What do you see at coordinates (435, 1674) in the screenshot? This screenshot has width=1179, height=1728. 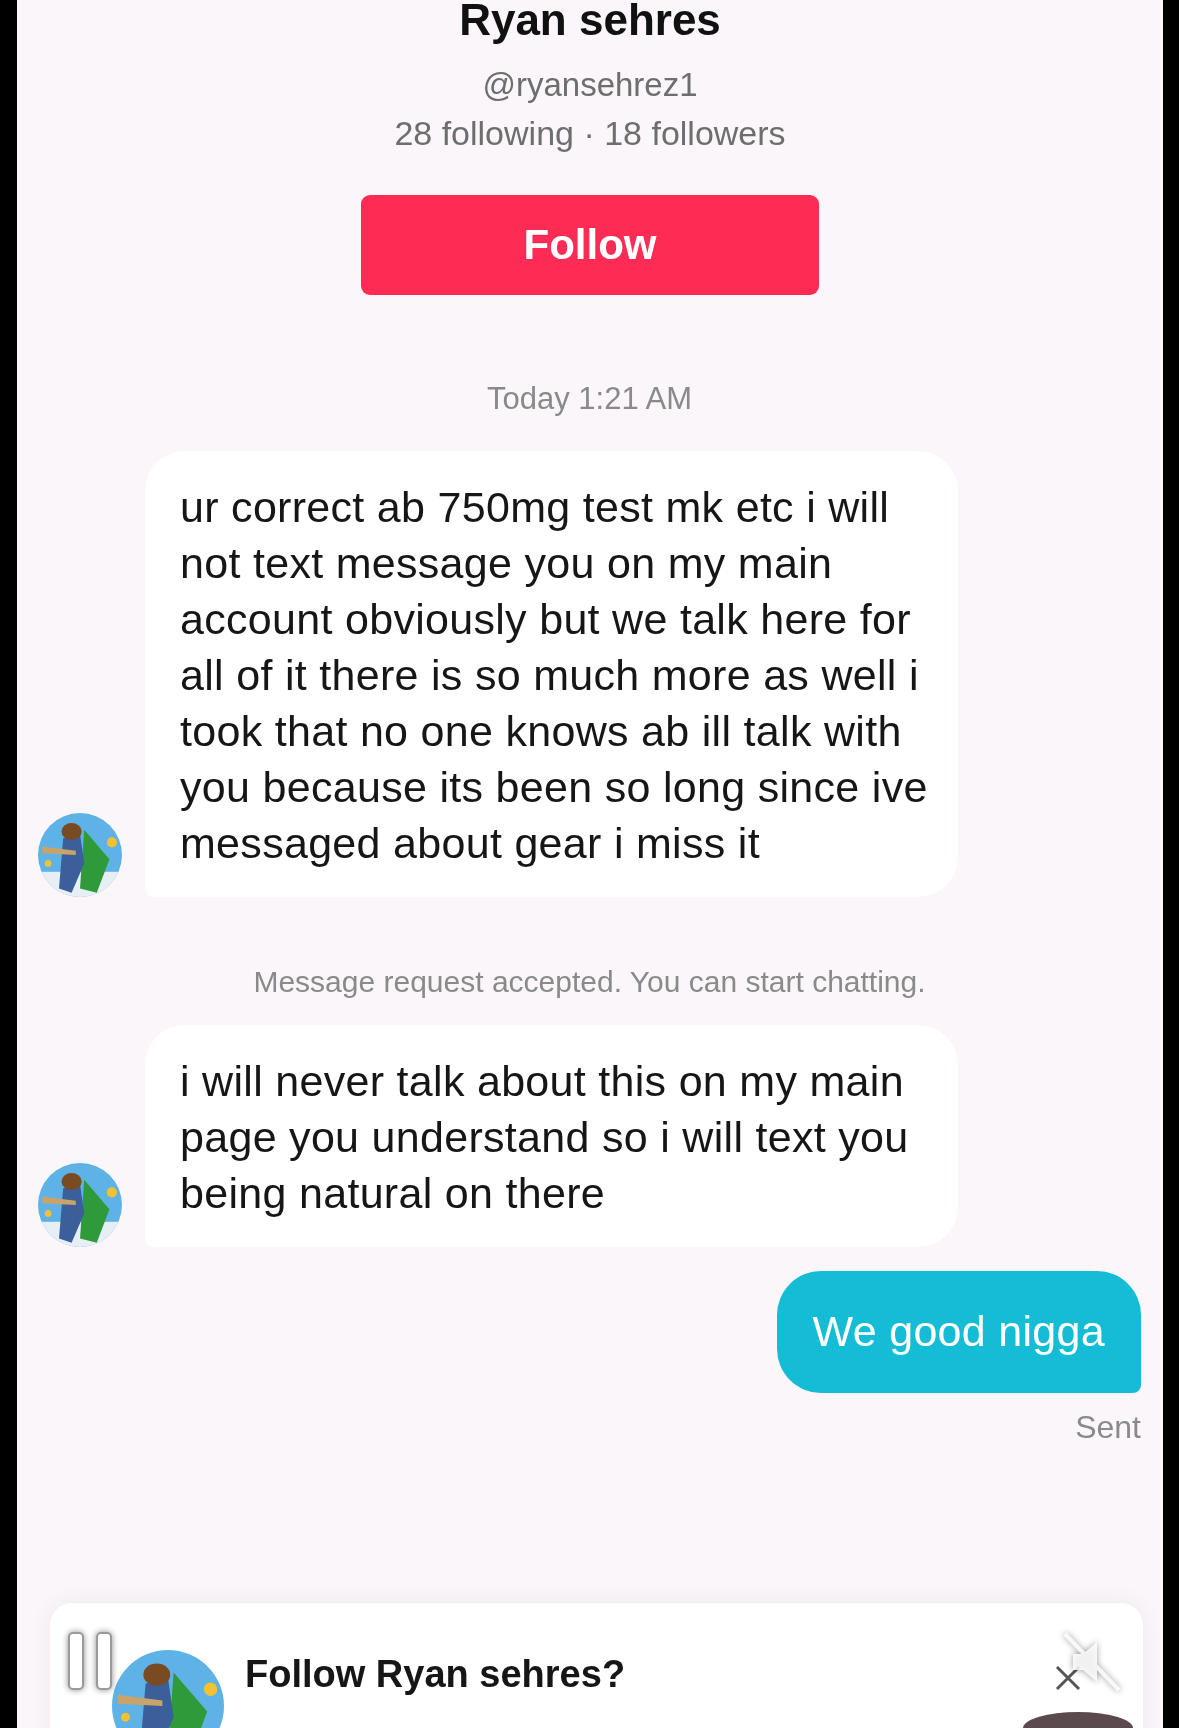 I see `prompt-title: Follow Ryan sehres?` at bounding box center [435, 1674].